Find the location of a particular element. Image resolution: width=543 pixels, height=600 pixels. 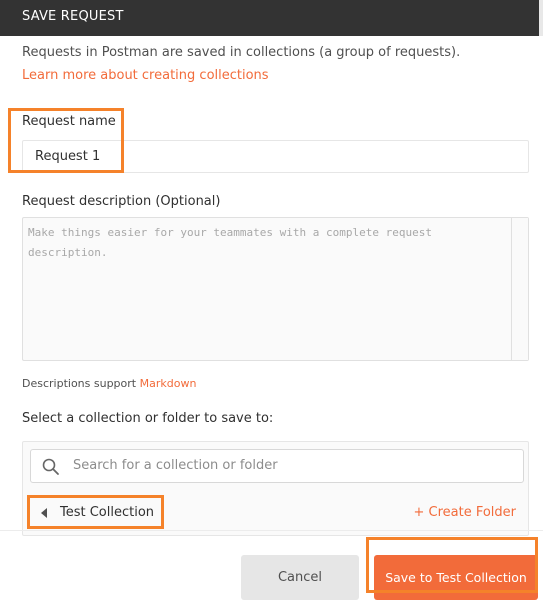

markdown-note: Descriptions support Markdown is located at coordinates (109, 383).